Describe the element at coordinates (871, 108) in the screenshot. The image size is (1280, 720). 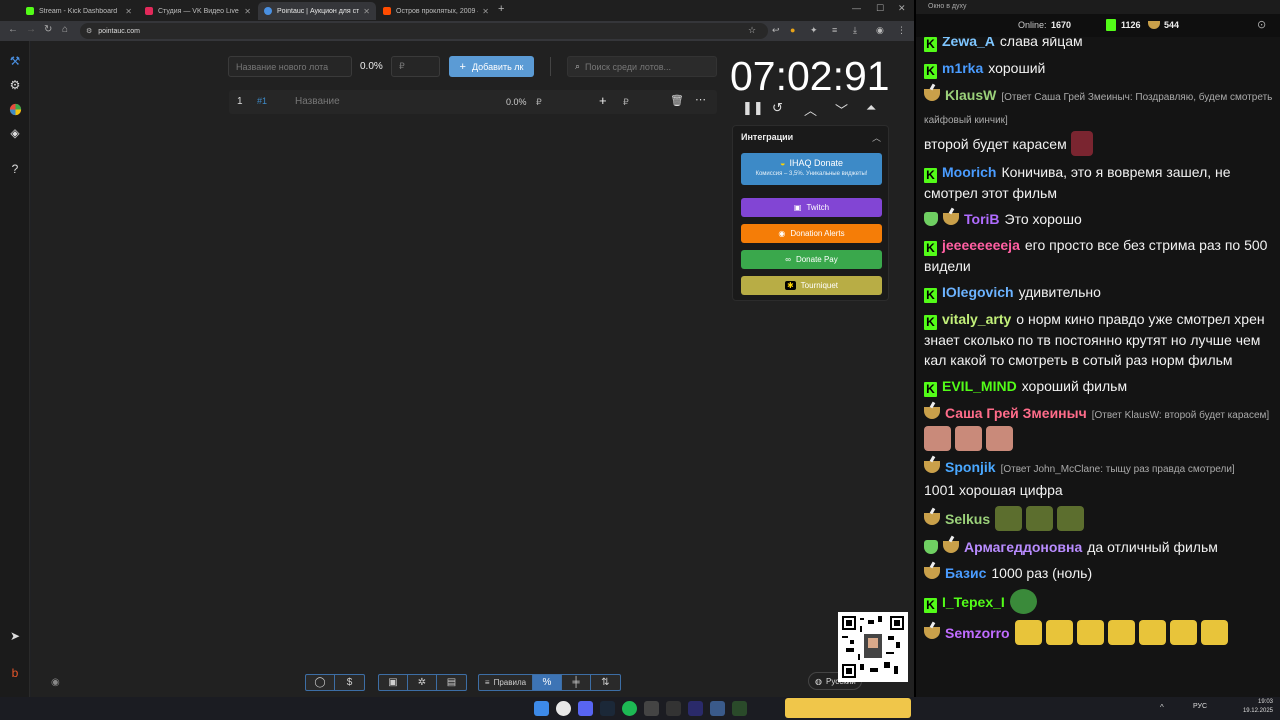
I see `double-chevron-up-icon: ⏶` at that location.